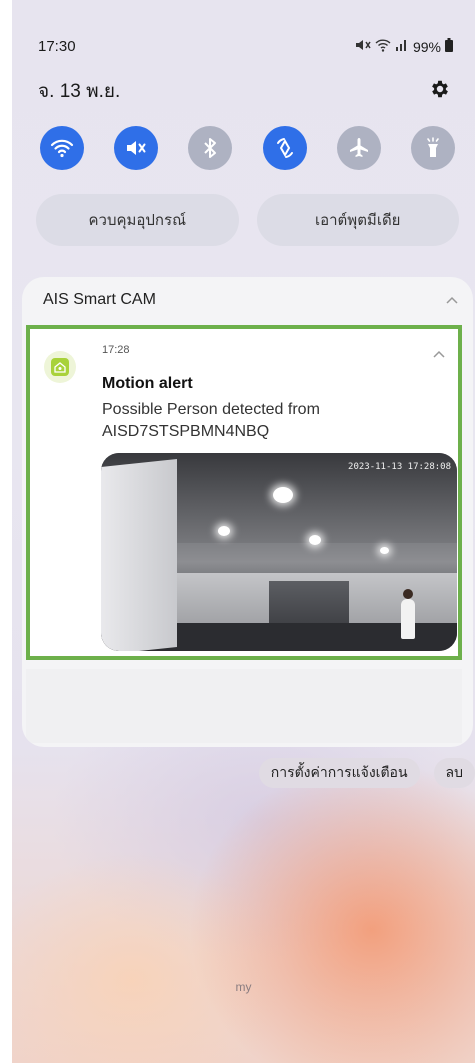  What do you see at coordinates (449, 46) in the screenshot?
I see `battery-icon` at bounding box center [449, 46].